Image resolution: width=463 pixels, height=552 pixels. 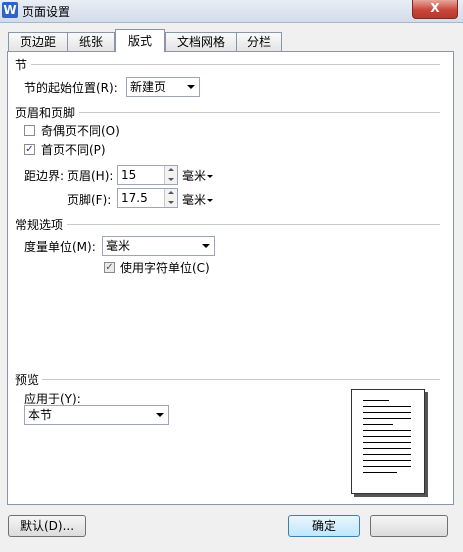 What do you see at coordinates (90, 176) in the screenshot?
I see `header-distance-label: 页眉(H):` at bounding box center [90, 176].